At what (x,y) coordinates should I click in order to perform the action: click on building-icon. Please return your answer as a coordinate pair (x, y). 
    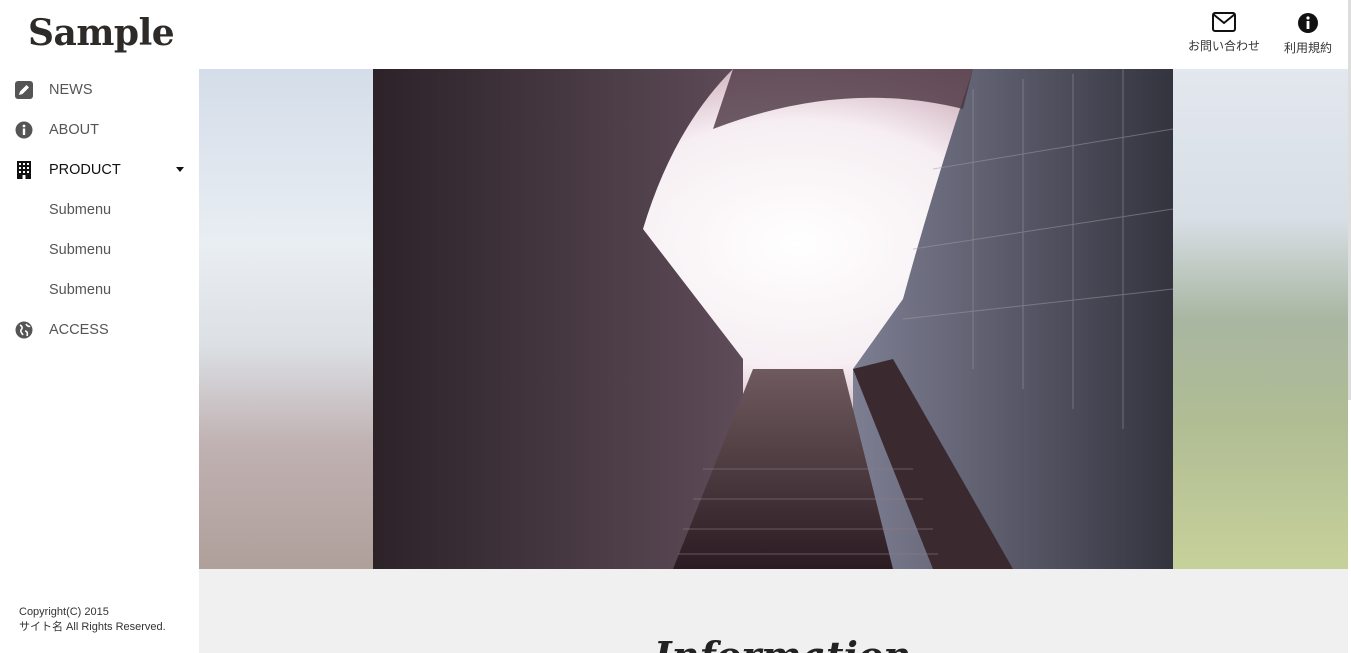
    Looking at the image, I should click on (24, 170).